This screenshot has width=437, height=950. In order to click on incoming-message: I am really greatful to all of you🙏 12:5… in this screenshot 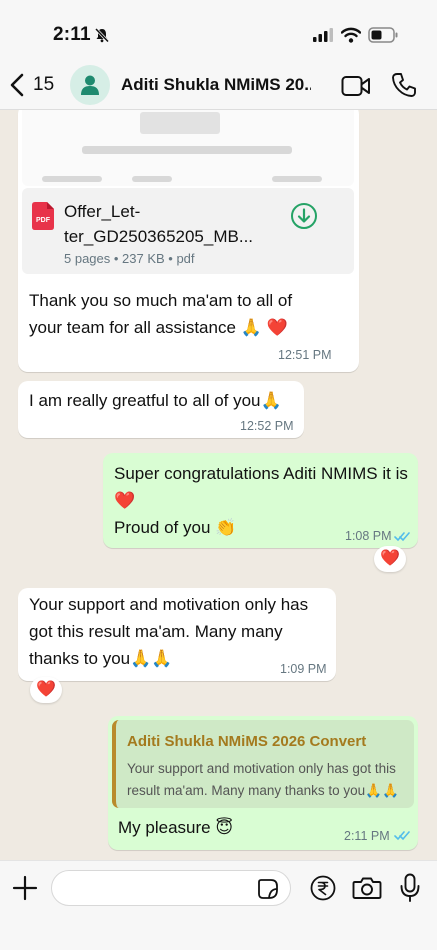, I will do `click(161, 409)`.